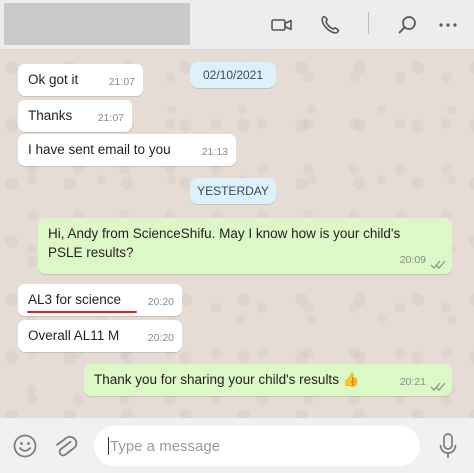 Image resolution: width=474 pixels, height=473 pixels. I want to click on message-text: I have sent email to you, so click(99, 149).